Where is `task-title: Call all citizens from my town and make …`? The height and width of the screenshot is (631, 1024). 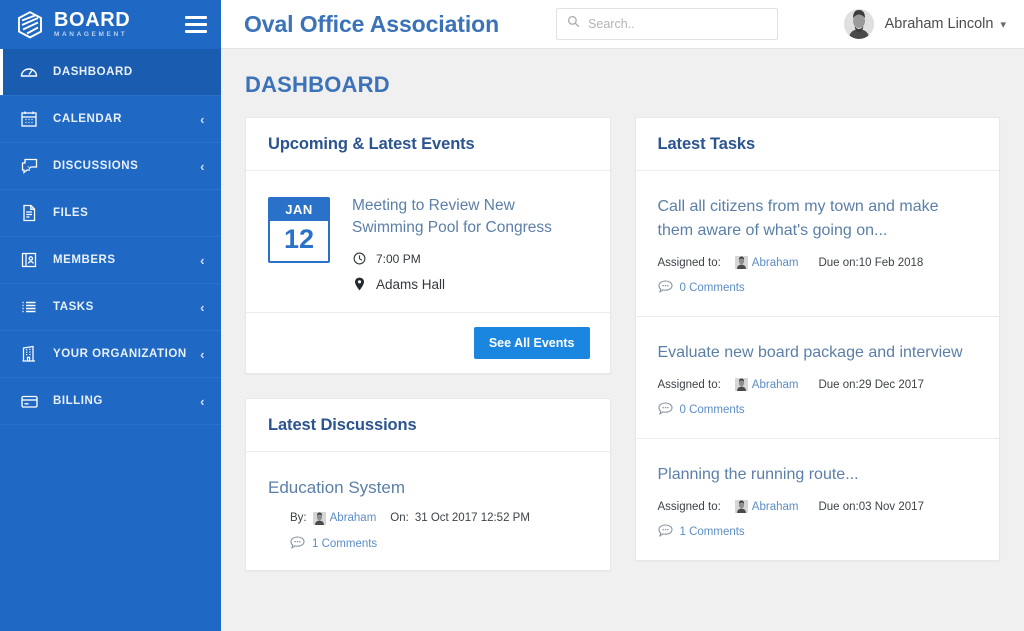
task-title: Call all citizens from my town and make … is located at coordinates (818, 219).